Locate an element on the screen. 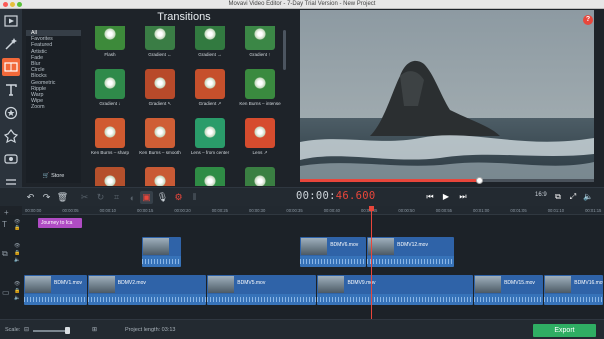 The image size is (604, 339). scrollbar is located at coordinates (284, 50).